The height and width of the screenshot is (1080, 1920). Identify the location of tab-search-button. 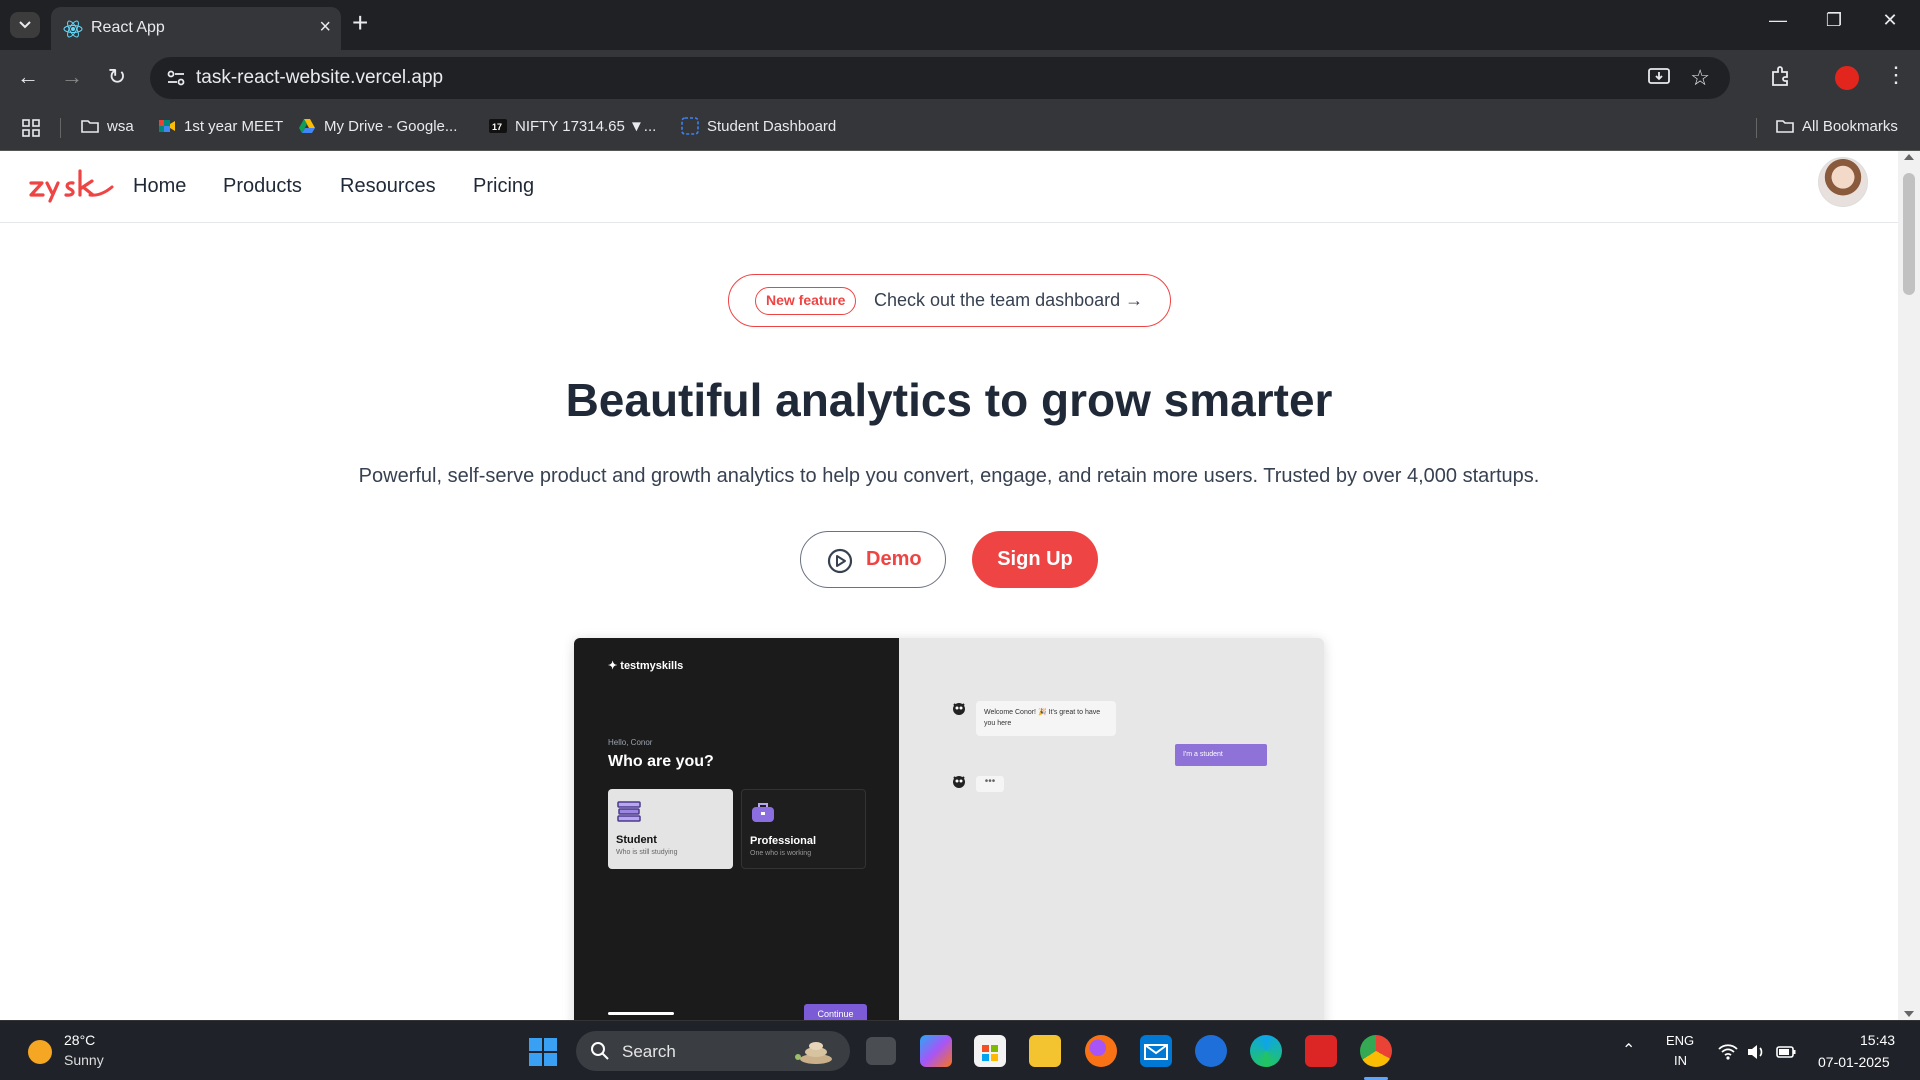
(25, 25).